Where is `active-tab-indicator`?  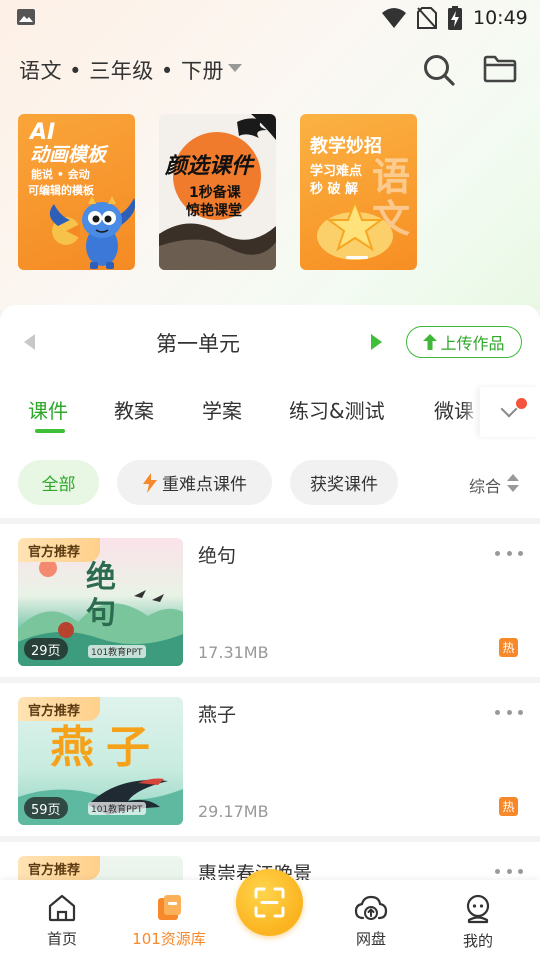
active-tab-indicator is located at coordinates (50, 431).